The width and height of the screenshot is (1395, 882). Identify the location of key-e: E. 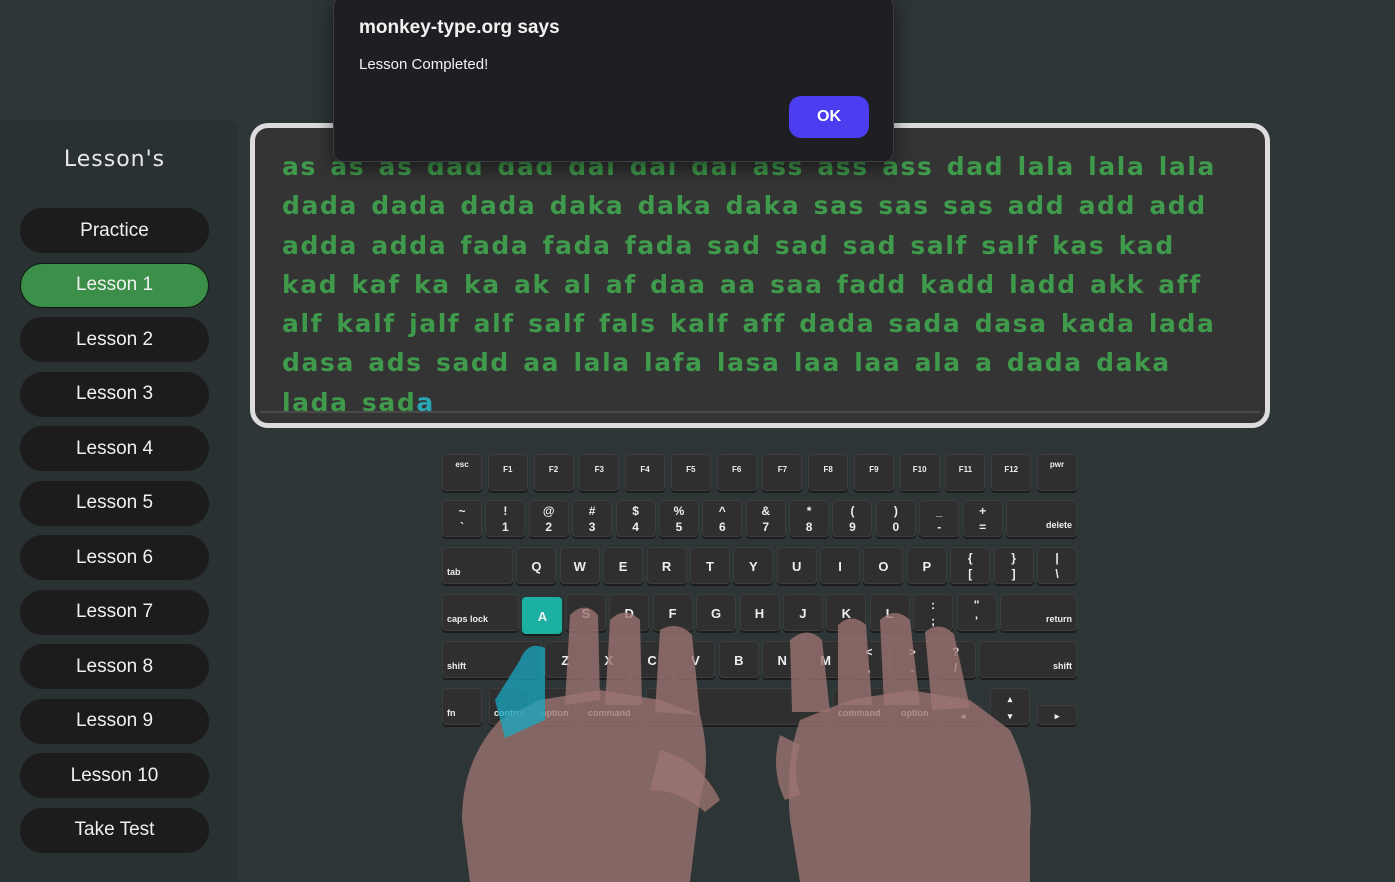
(623, 565).